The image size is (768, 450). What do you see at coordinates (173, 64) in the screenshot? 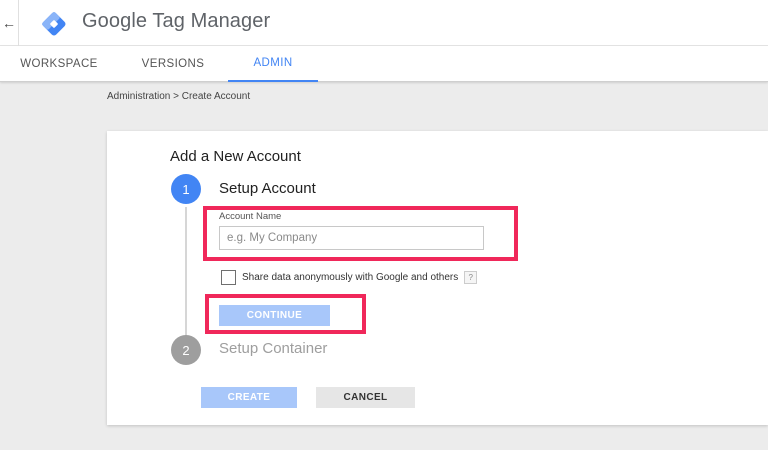
I see `tab-versions: VERSIONS` at bounding box center [173, 64].